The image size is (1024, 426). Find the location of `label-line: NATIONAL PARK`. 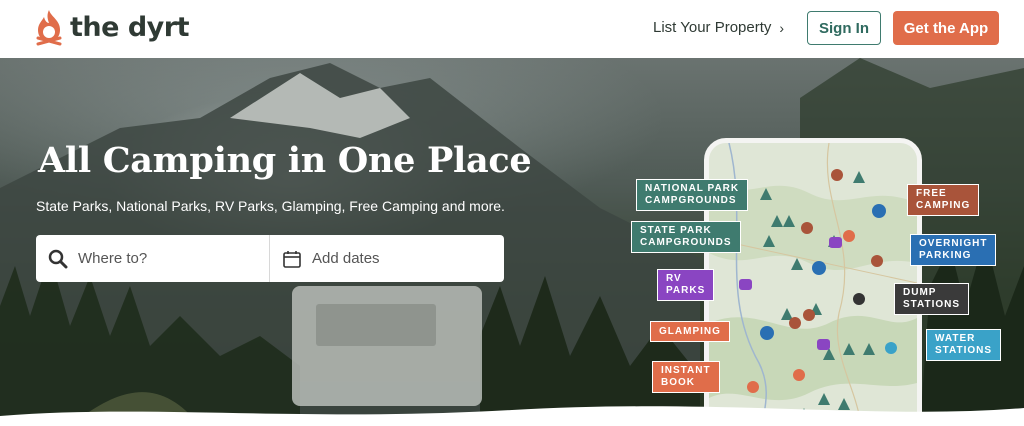

label-line: NATIONAL PARK is located at coordinates (692, 188).